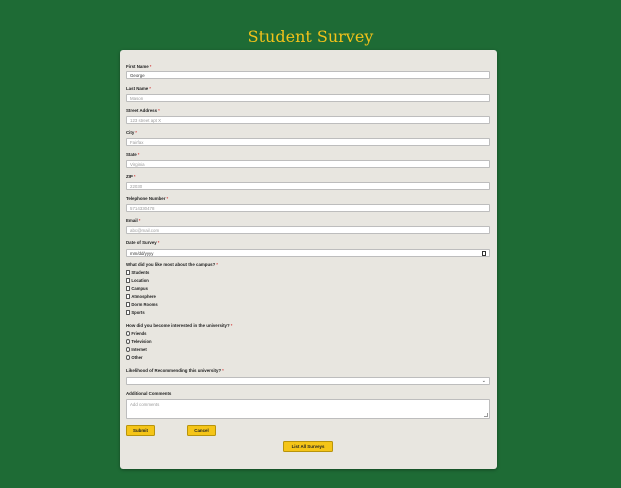 Image resolution: width=621 pixels, height=488 pixels. What do you see at coordinates (308, 446) in the screenshot?
I see `list-all-surveys-button: List All Surveys` at bounding box center [308, 446].